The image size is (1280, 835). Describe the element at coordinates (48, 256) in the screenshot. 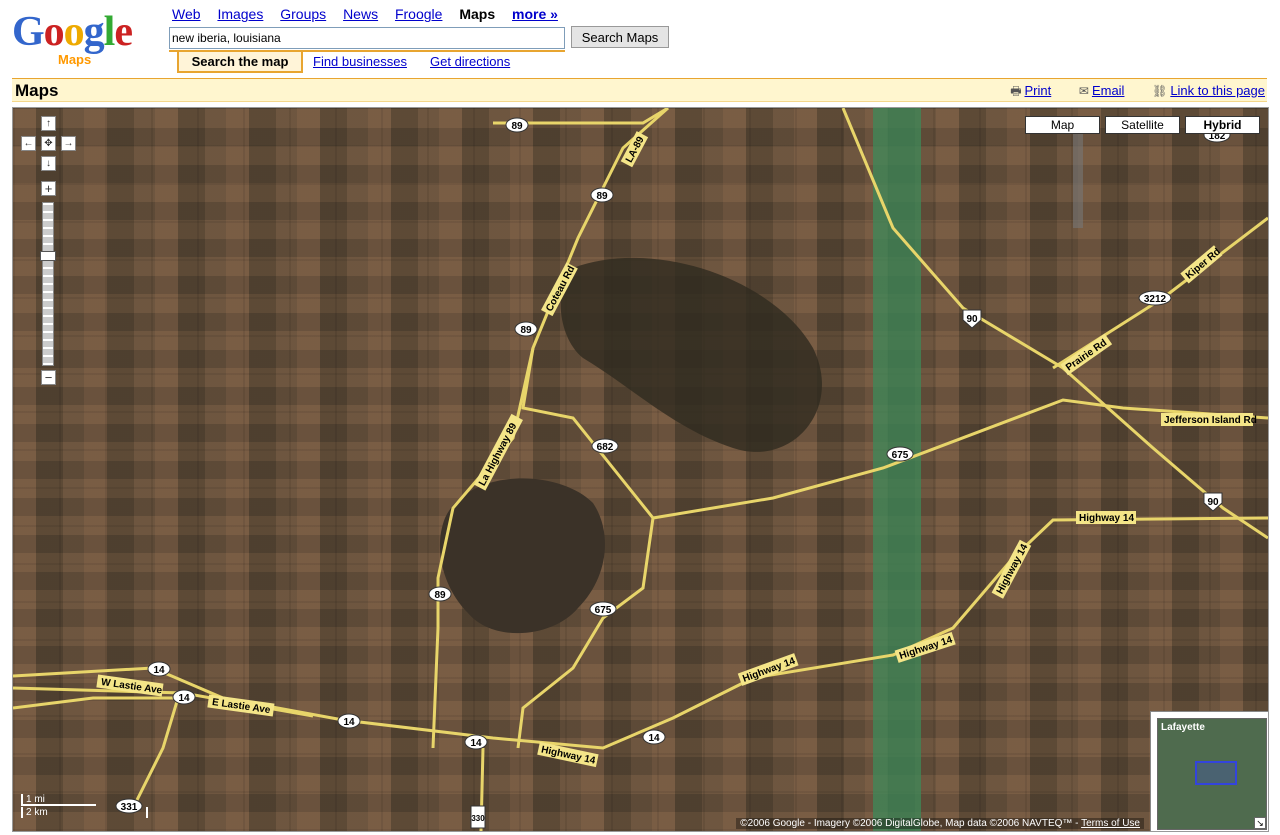

I see `zoom-slider-handle` at that location.